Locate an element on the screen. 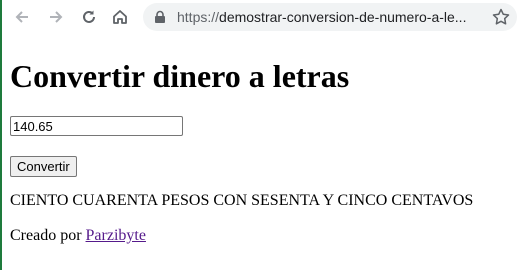 The width and height of the screenshot is (517, 270). lock-icon is located at coordinates (160, 16).